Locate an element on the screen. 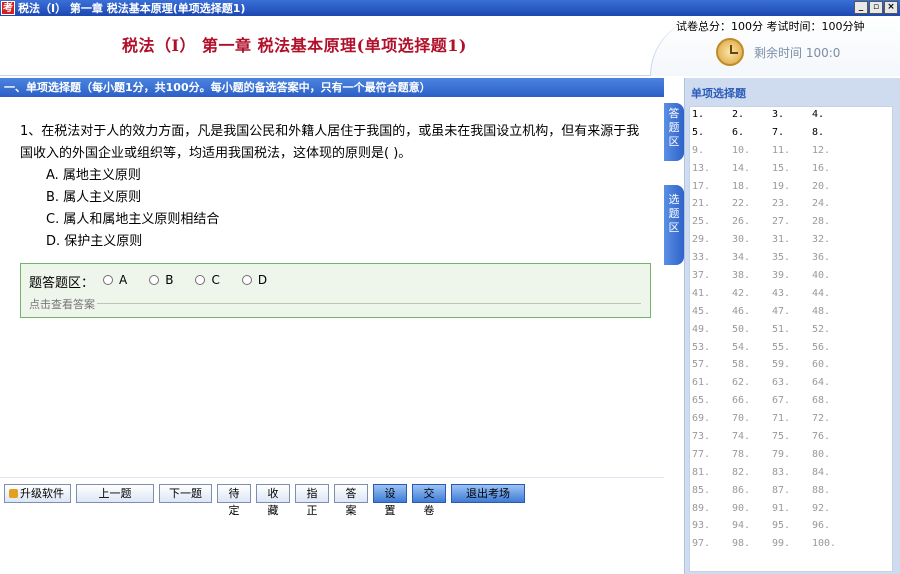 This screenshot has width=900, height=574. question-number-item: 68. is located at coordinates (832, 404).